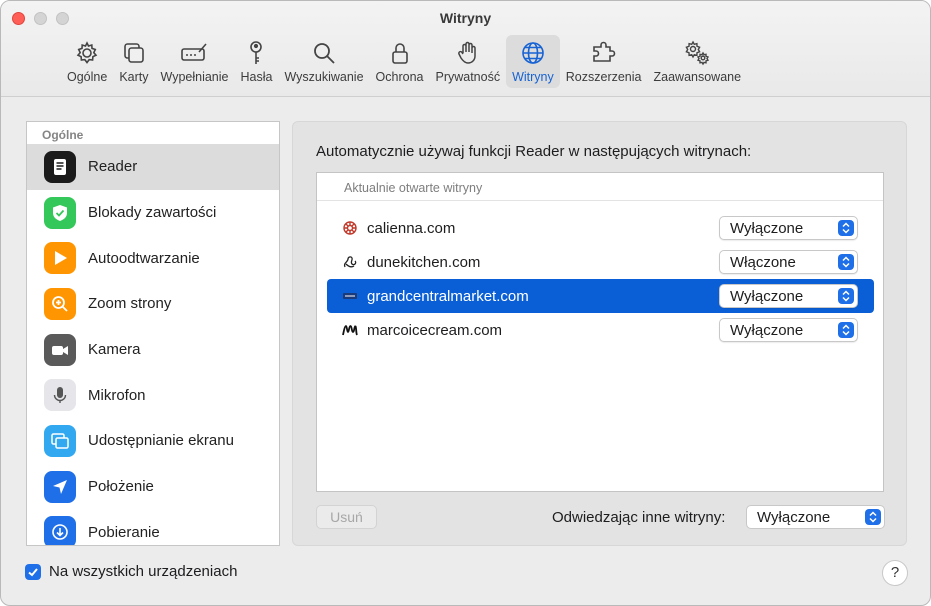 This screenshot has width=931, height=606. What do you see at coordinates (466, 52) in the screenshot?
I see `hand-icon` at bounding box center [466, 52].